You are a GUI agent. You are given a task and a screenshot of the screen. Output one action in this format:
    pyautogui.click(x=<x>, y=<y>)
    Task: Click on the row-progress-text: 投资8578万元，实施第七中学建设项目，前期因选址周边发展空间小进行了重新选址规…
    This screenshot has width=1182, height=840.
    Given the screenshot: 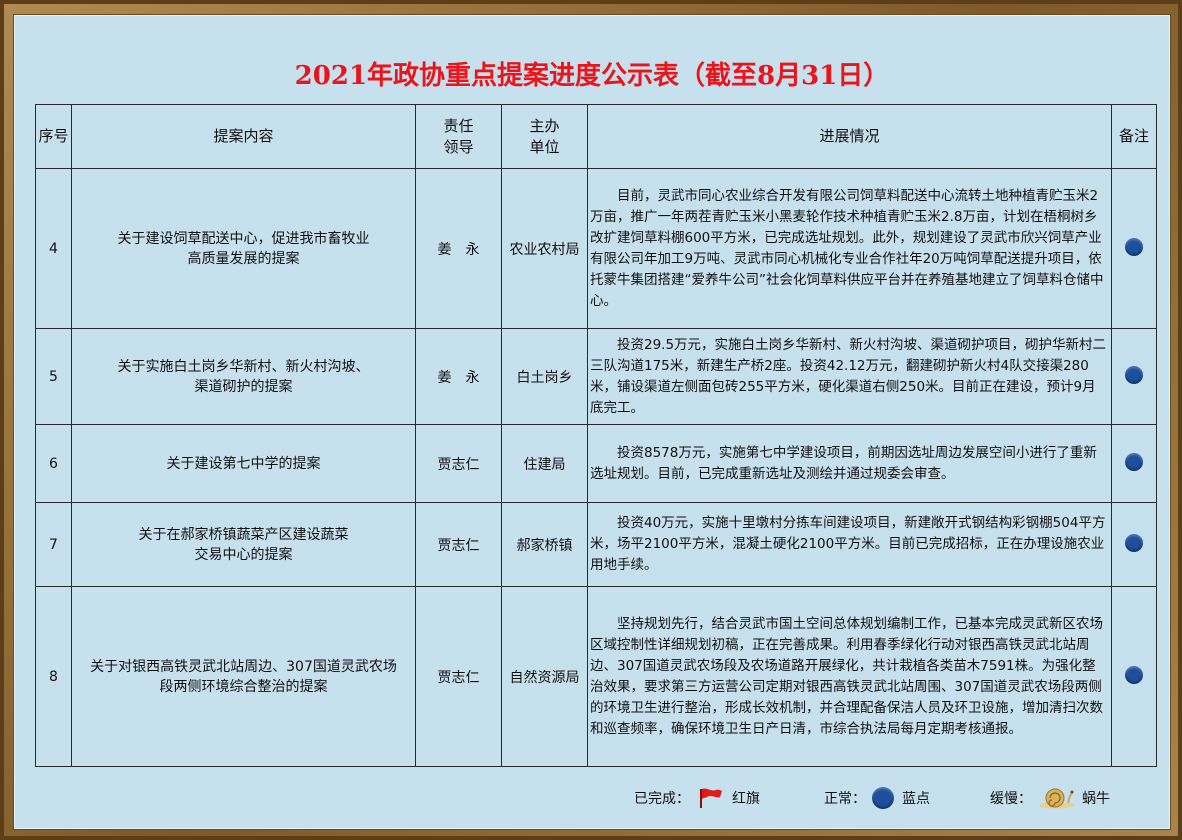 What is the action you would take?
    pyautogui.click(x=843, y=463)
    